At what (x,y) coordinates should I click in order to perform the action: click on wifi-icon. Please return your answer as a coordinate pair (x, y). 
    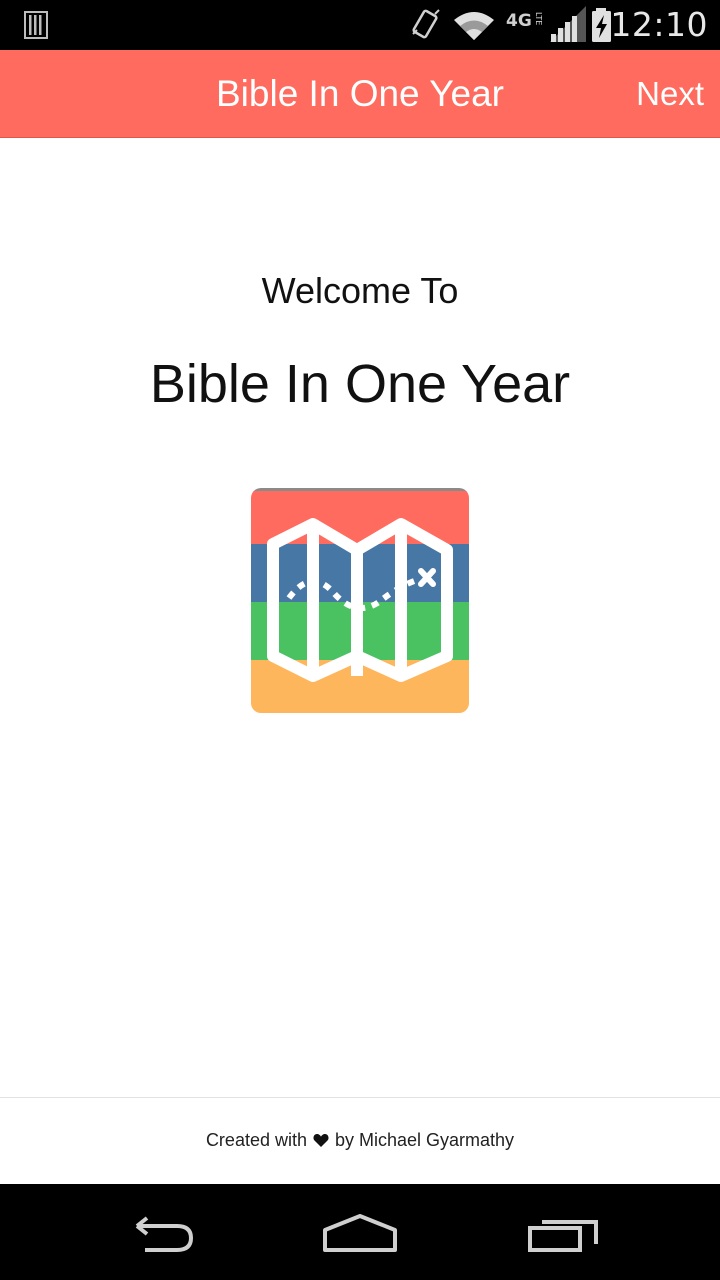
    Looking at the image, I should click on (474, 26).